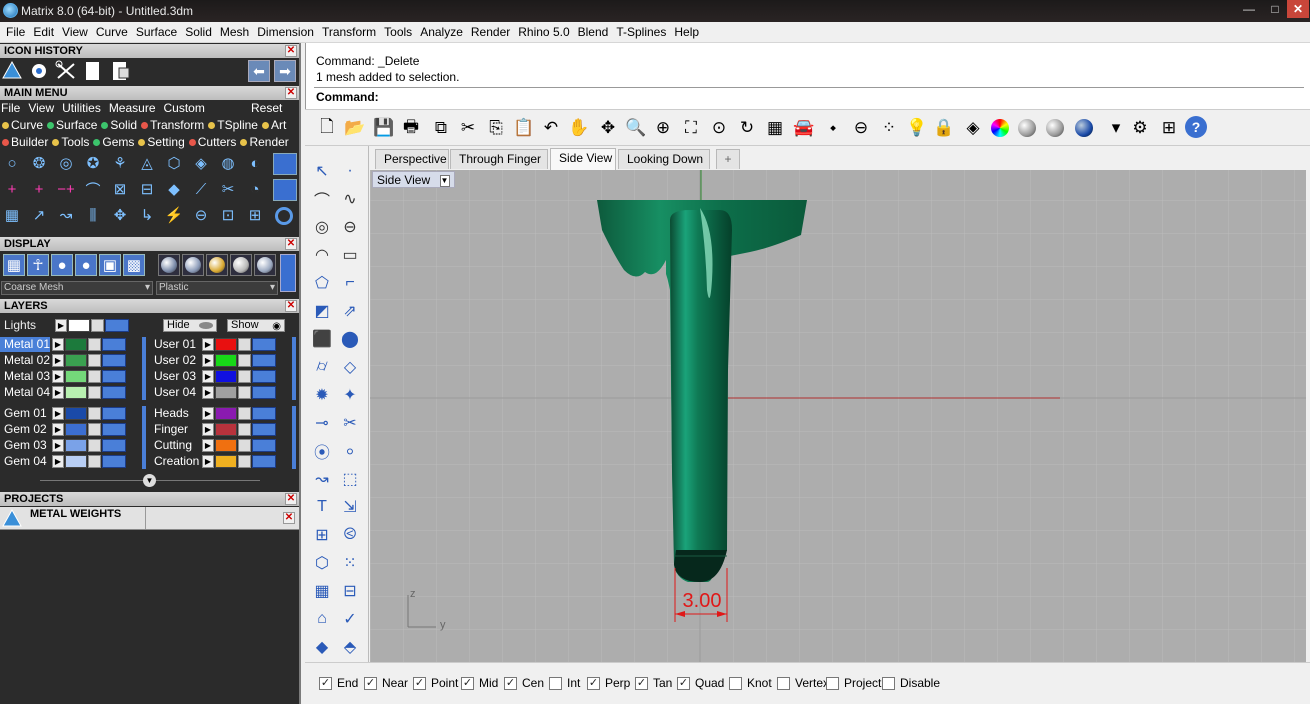 The height and width of the screenshot is (704, 1310). Describe the element at coordinates (39, 71) in the screenshot. I see `mouse-pointer-icon` at that location.